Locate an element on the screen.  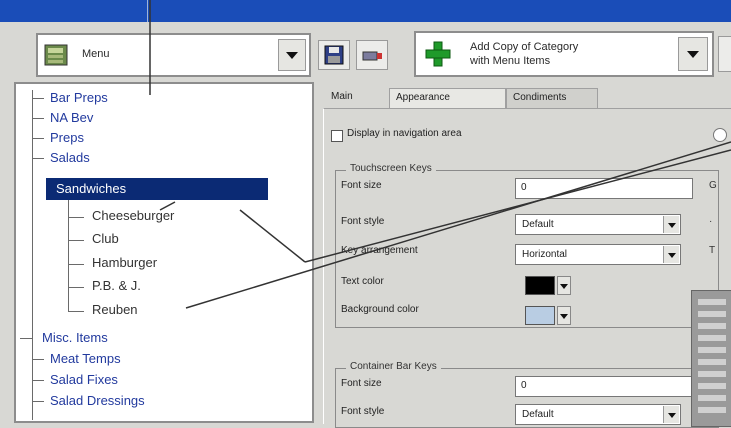
container-font-size-label: Font size is located at coordinates (361, 383).